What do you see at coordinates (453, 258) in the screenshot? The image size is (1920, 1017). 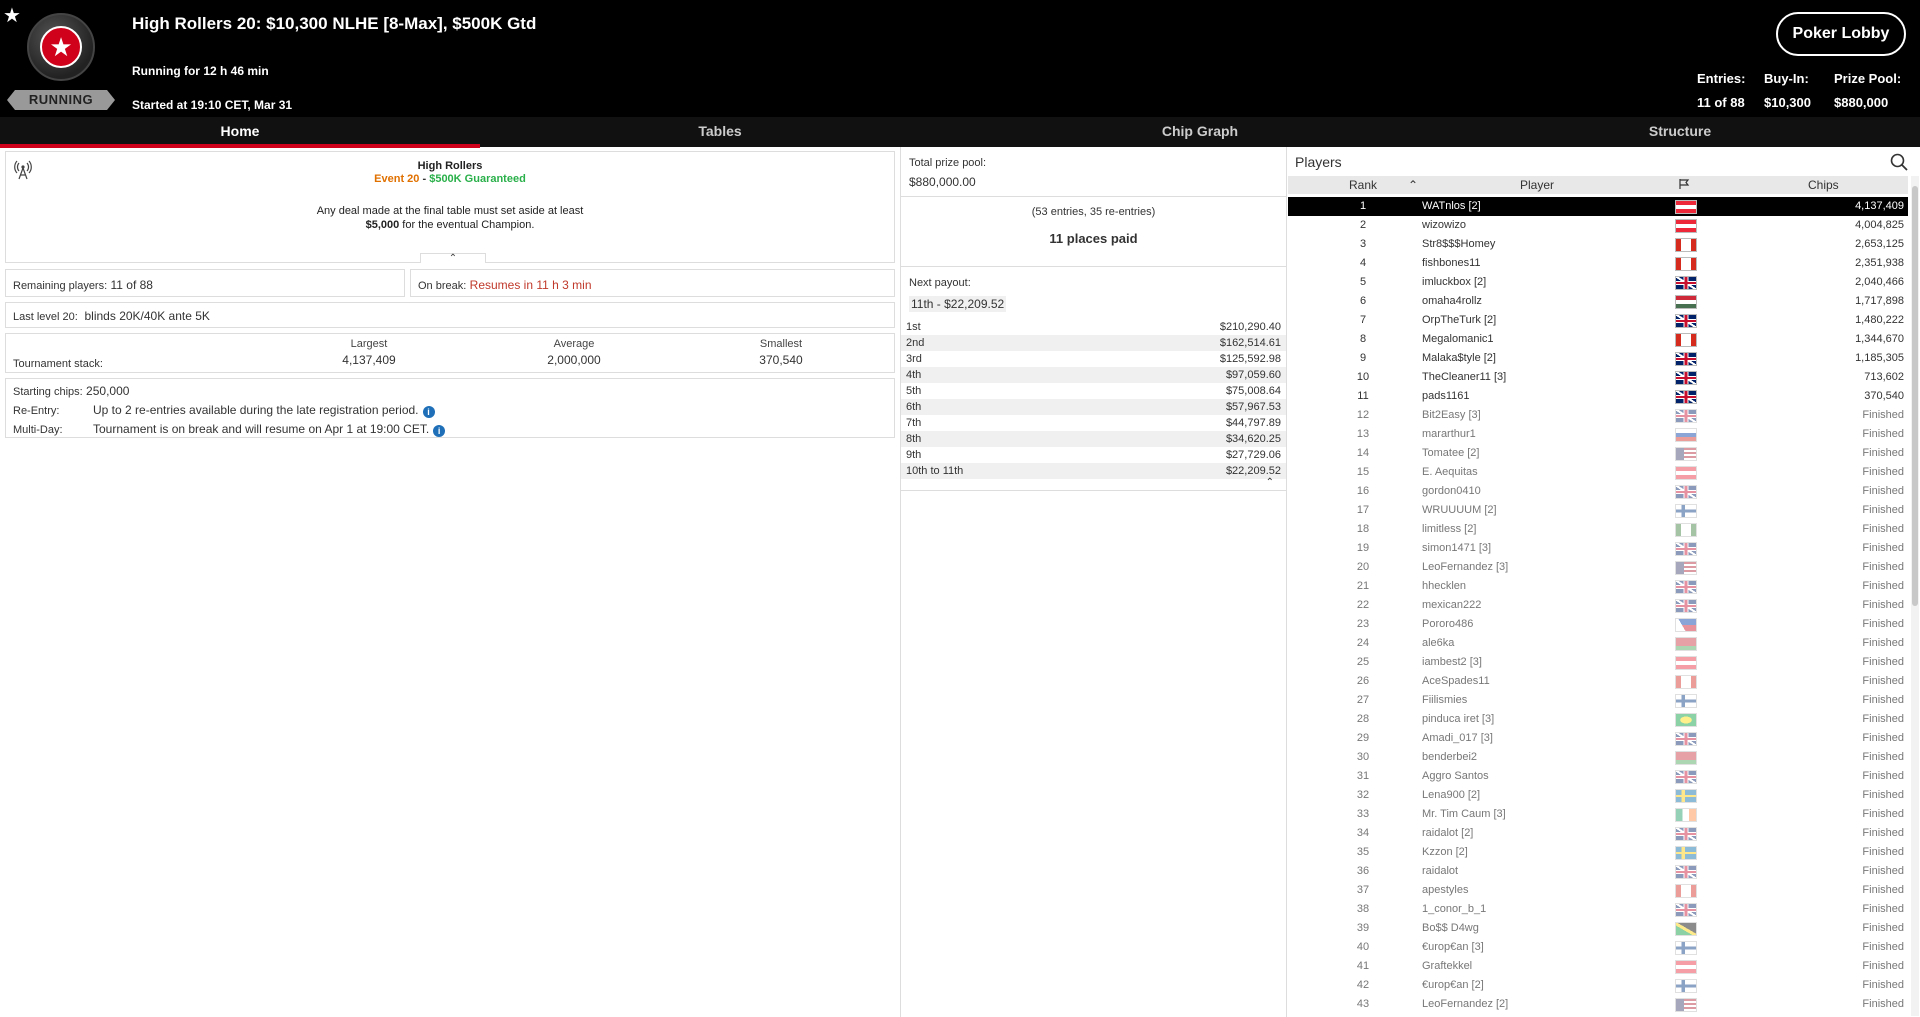 I see `collapse-chevron-icon: ⌃` at bounding box center [453, 258].